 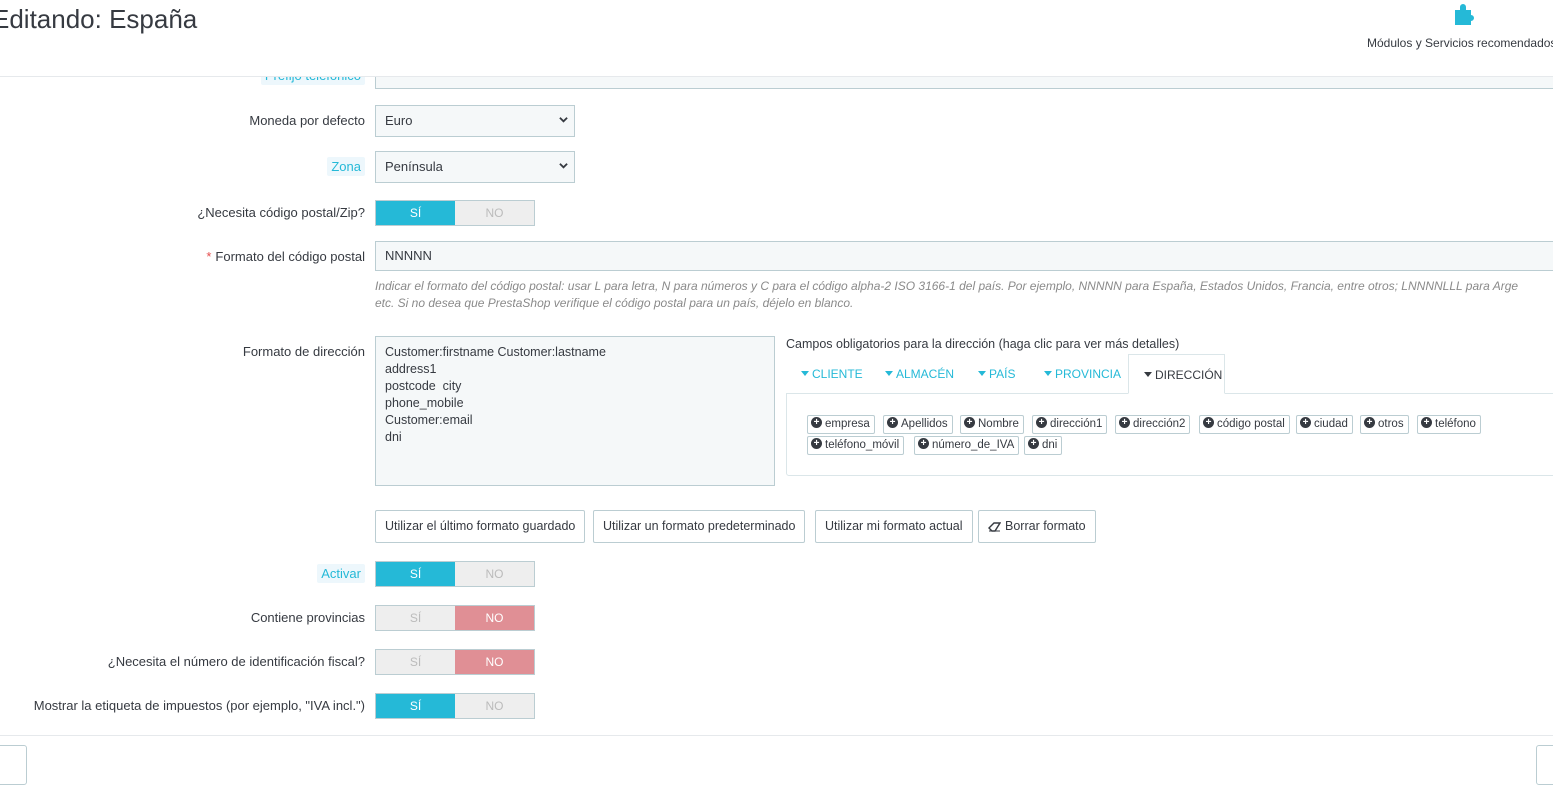 I want to click on tab-provincia: PROVINCIA, so click(x=1082, y=374).